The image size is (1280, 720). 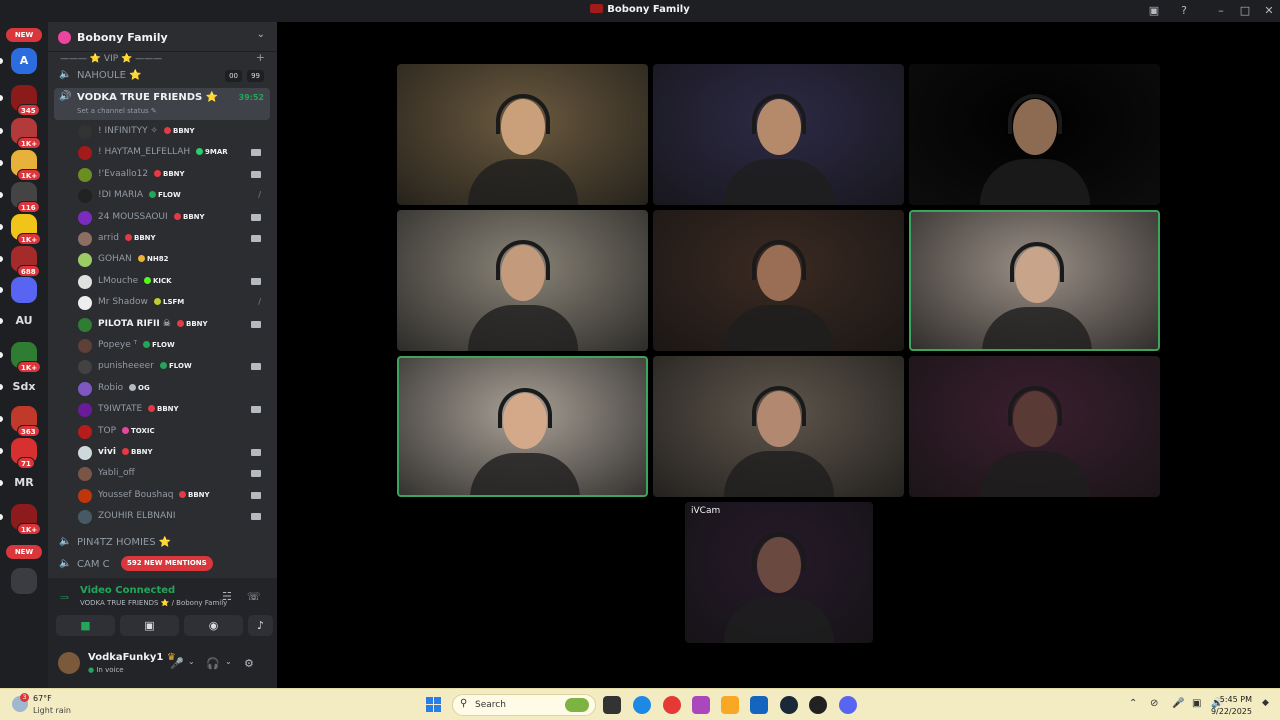 What do you see at coordinates (173, 325) in the screenshot?
I see `voice-member: PILOTA RIFII ☠ BBNY` at bounding box center [173, 325].